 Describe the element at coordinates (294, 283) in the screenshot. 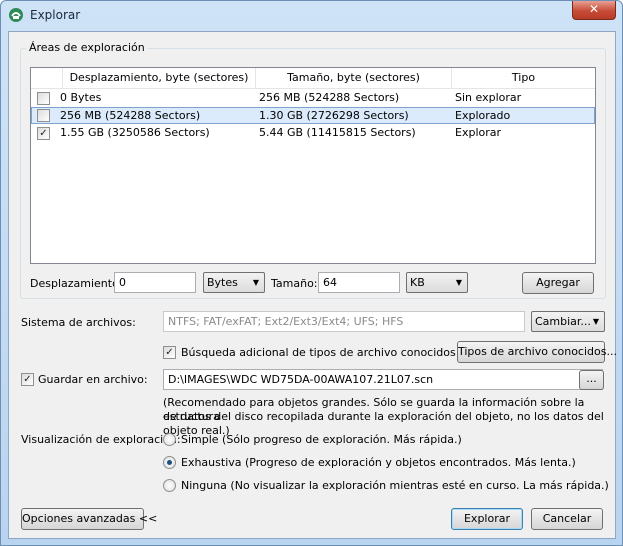

I see `size-label: Tamaño:` at that location.